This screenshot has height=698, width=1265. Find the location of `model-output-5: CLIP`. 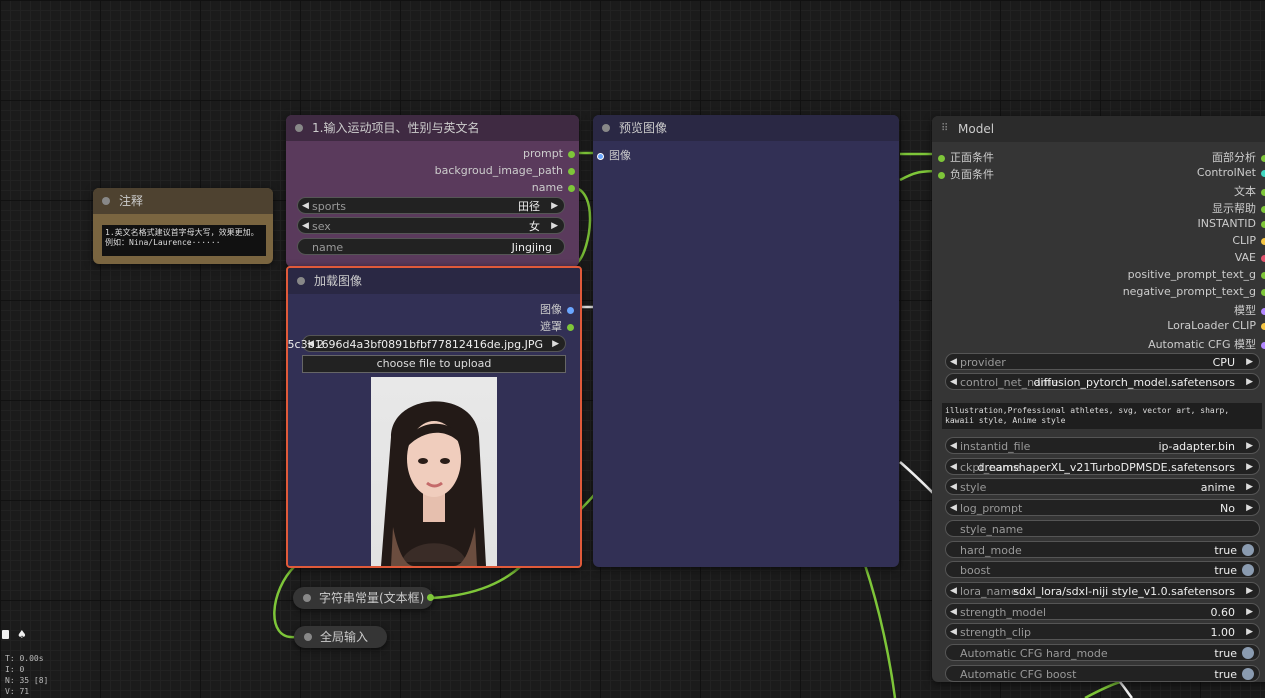

model-output-5: CLIP is located at coordinates (1248, 240).